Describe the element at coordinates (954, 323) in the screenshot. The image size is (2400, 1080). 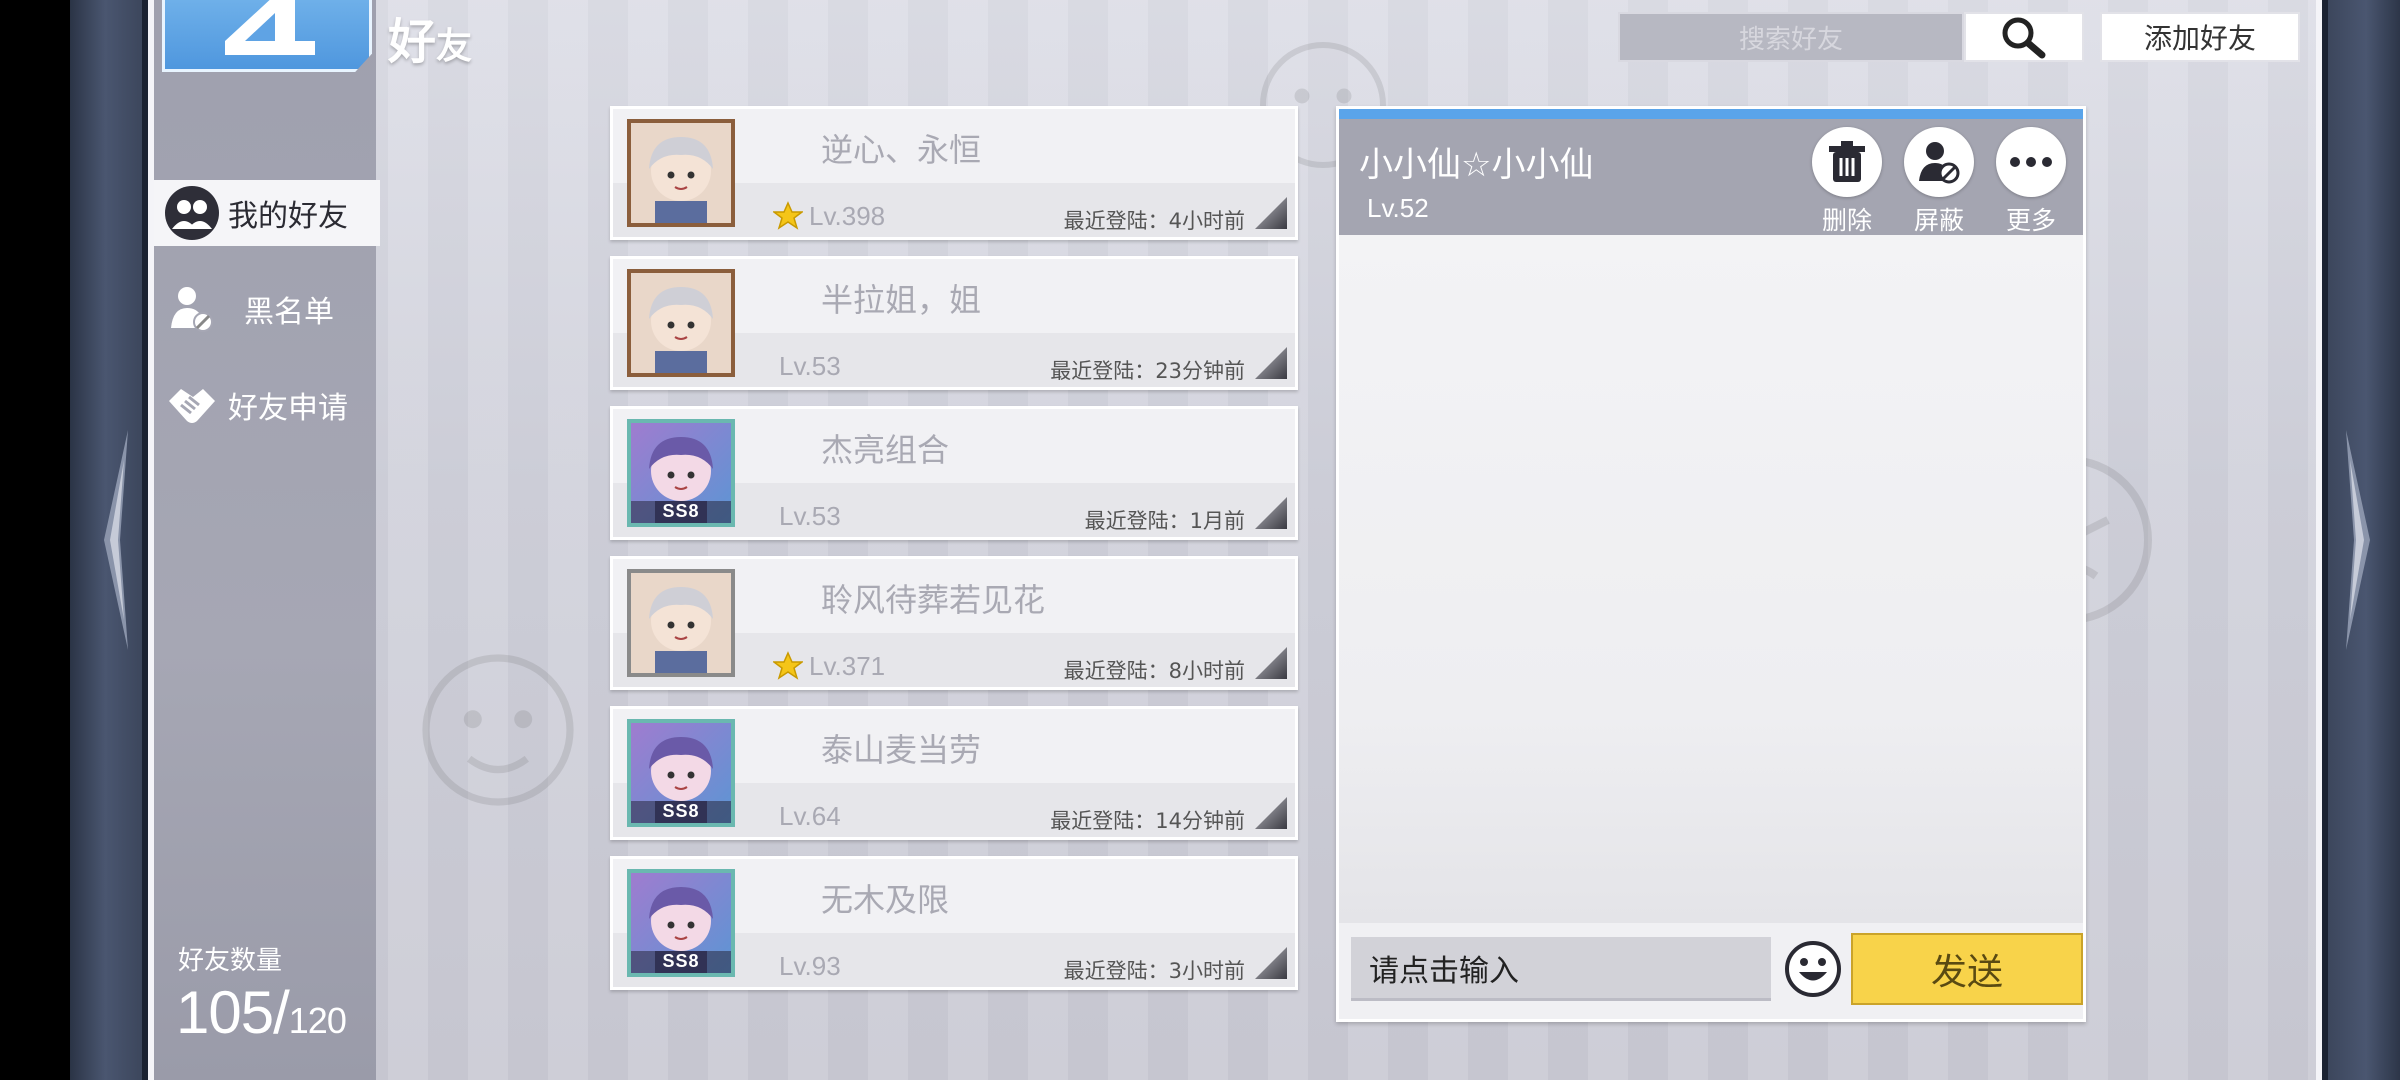
I see `friend-card: 半拉姐，姐 Lv.53 最近登陆：23分钟前` at that location.